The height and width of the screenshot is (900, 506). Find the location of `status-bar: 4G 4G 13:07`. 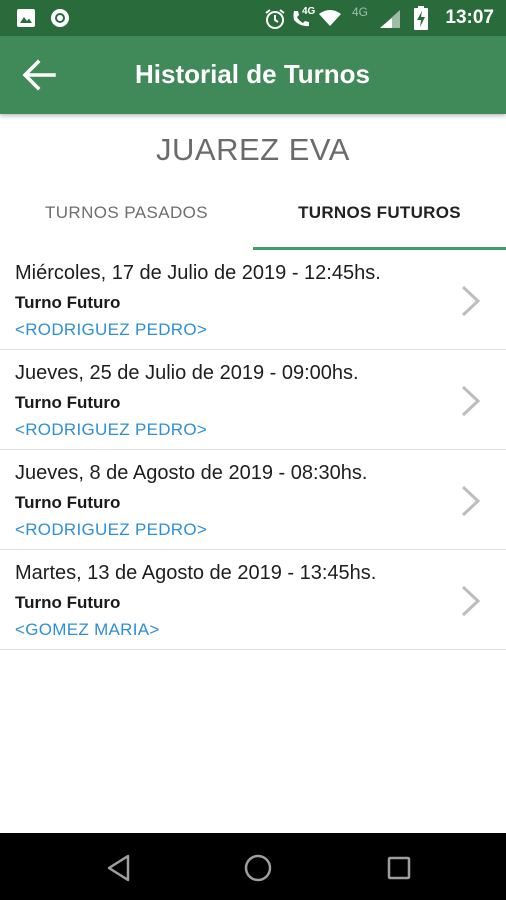

status-bar: 4G 4G 13:07 is located at coordinates (253, 18).